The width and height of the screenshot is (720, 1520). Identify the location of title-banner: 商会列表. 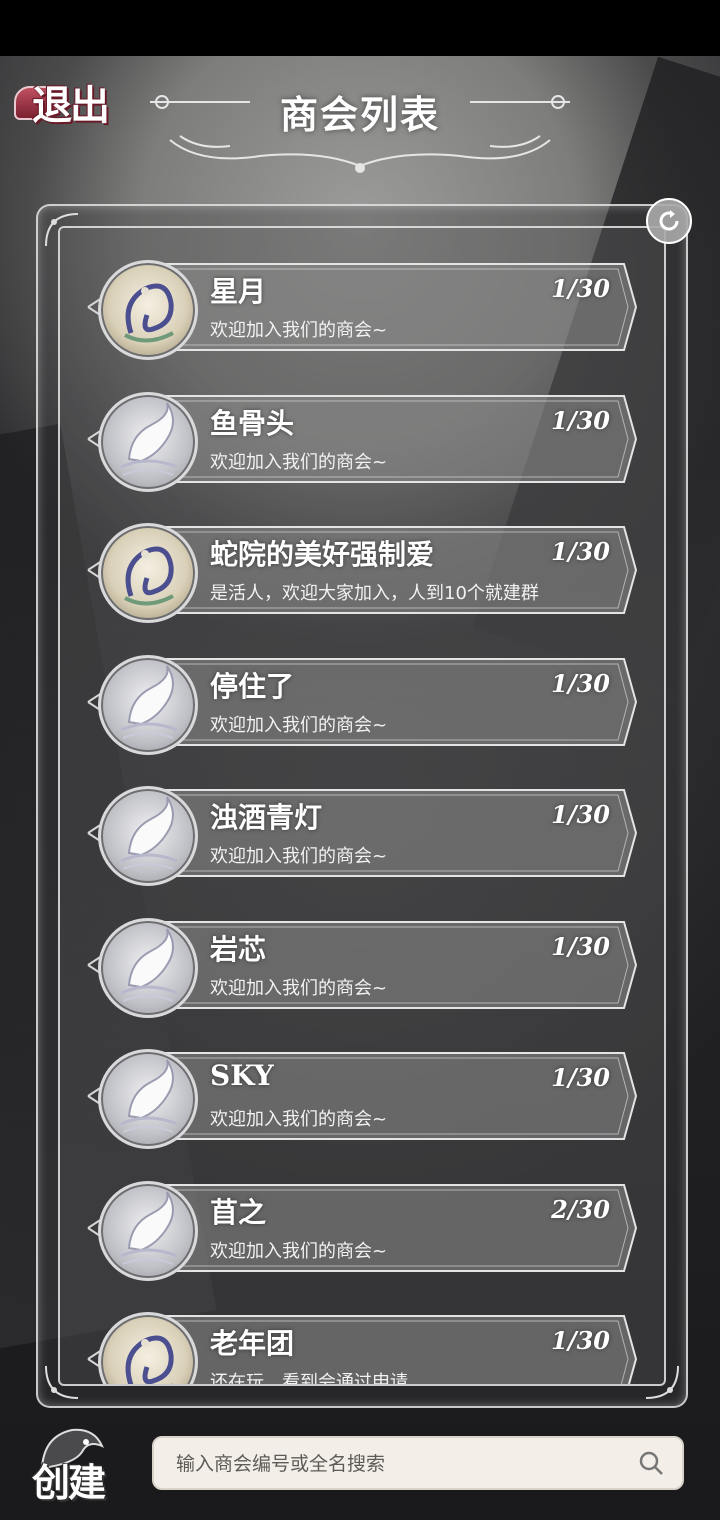
(360, 125).